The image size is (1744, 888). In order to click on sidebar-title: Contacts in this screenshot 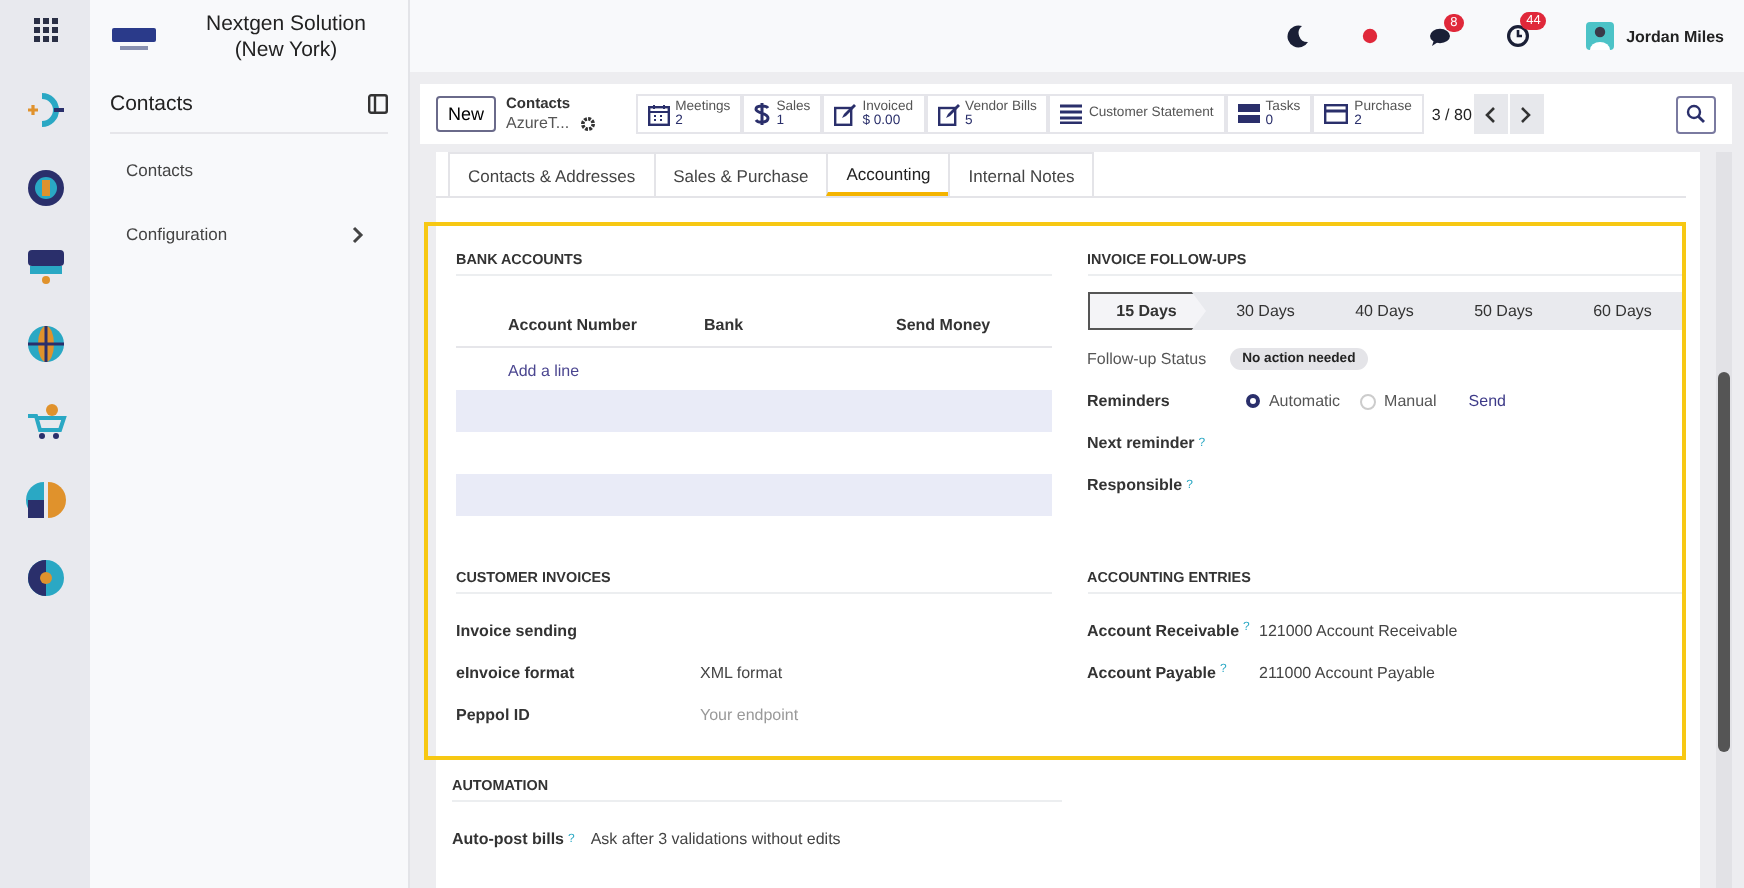, I will do `click(151, 104)`.